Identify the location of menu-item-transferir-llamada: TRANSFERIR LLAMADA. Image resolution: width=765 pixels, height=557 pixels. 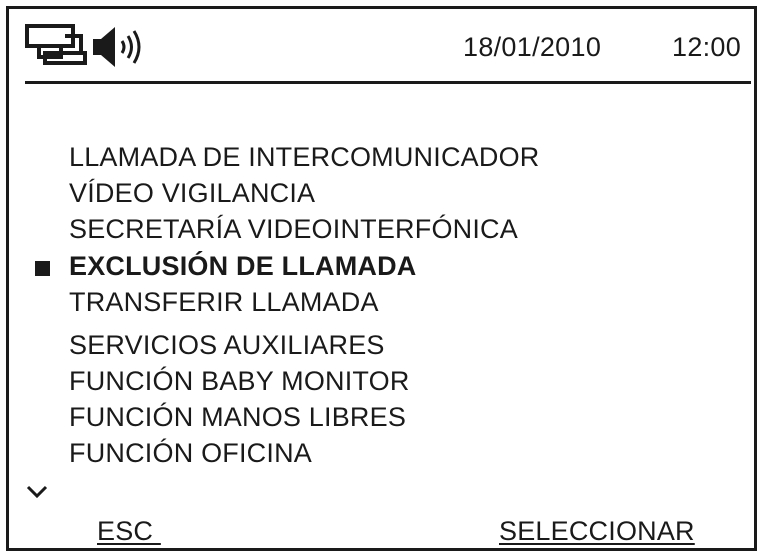
(224, 302).